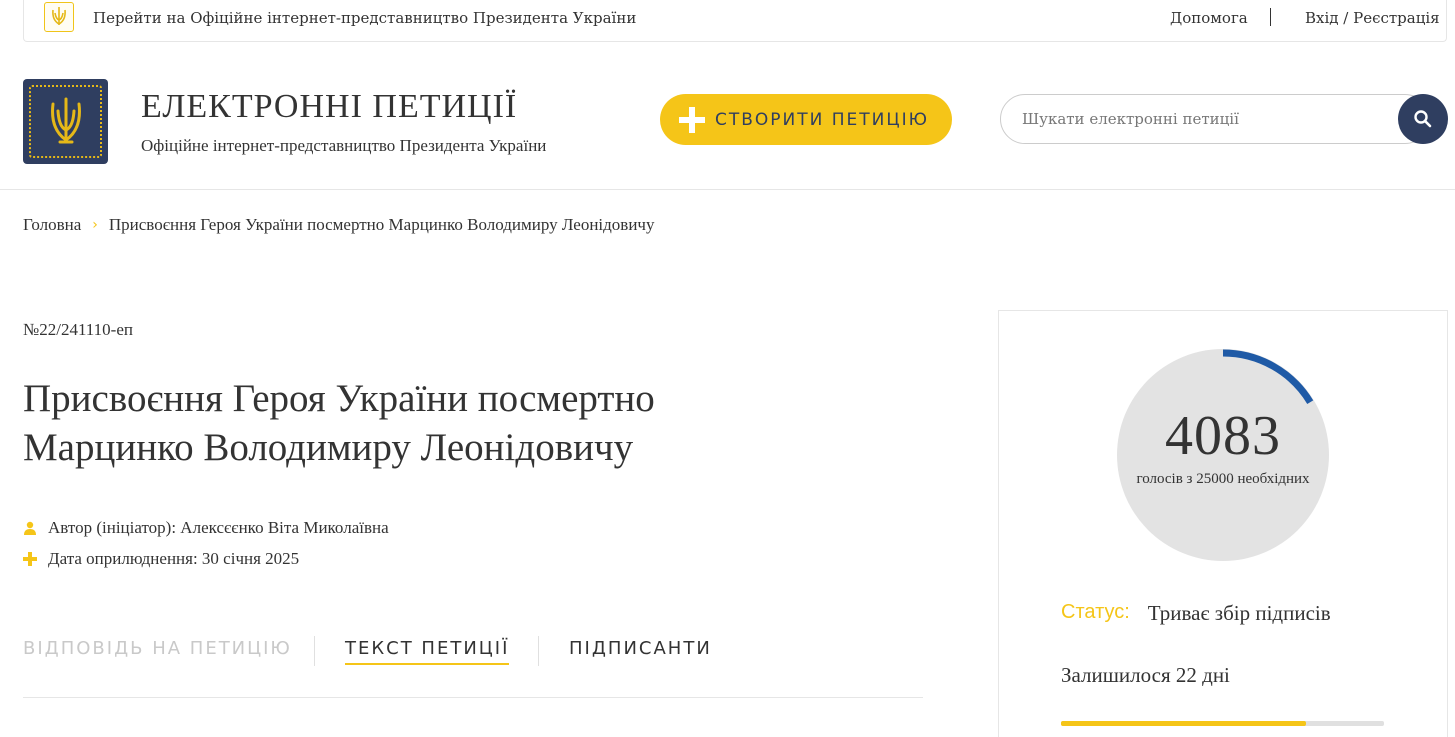 The height and width of the screenshot is (737, 1455). What do you see at coordinates (30, 528) in the screenshot?
I see `user-icon` at bounding box center [30, 528].